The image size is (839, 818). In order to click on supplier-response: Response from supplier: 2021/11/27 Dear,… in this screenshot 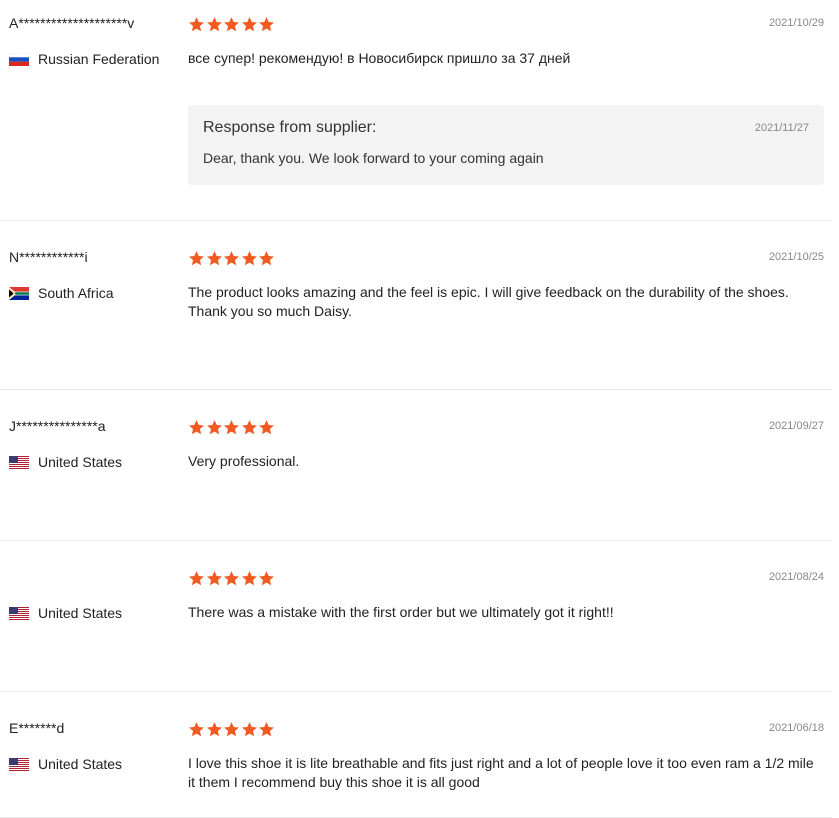, I will do `click(506, 145)`.